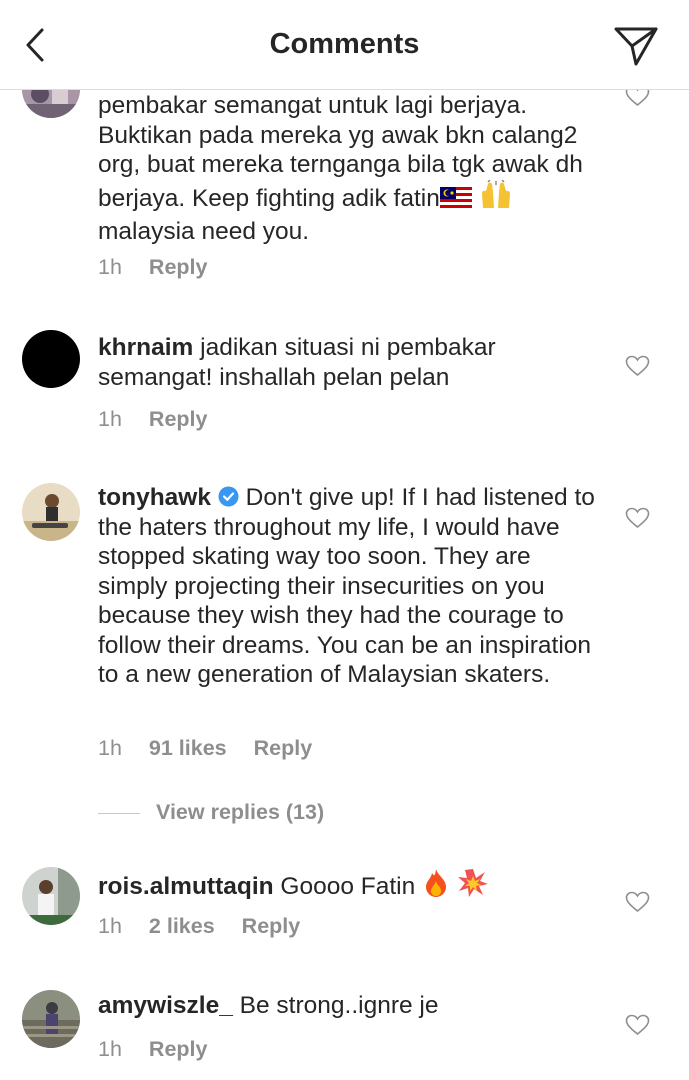 The image size is (689, 1080). I want to click on comment-text: amywiszle_ Be strong..ignre je, so click(348, 1006).